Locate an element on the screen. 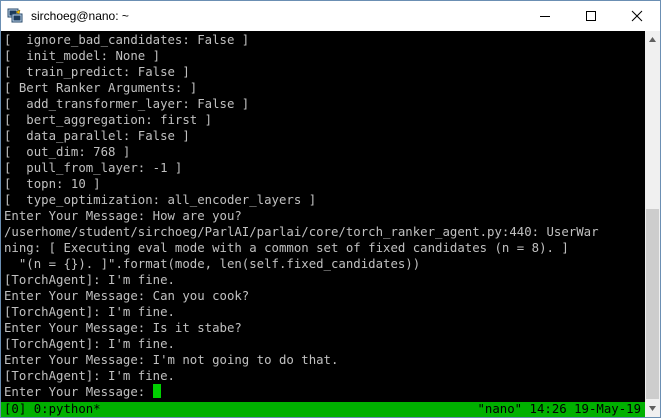 The width and height of the screenshot is (661, 418). terminal-prompt: Enter Your Message: is located at coordinates (78, 392).